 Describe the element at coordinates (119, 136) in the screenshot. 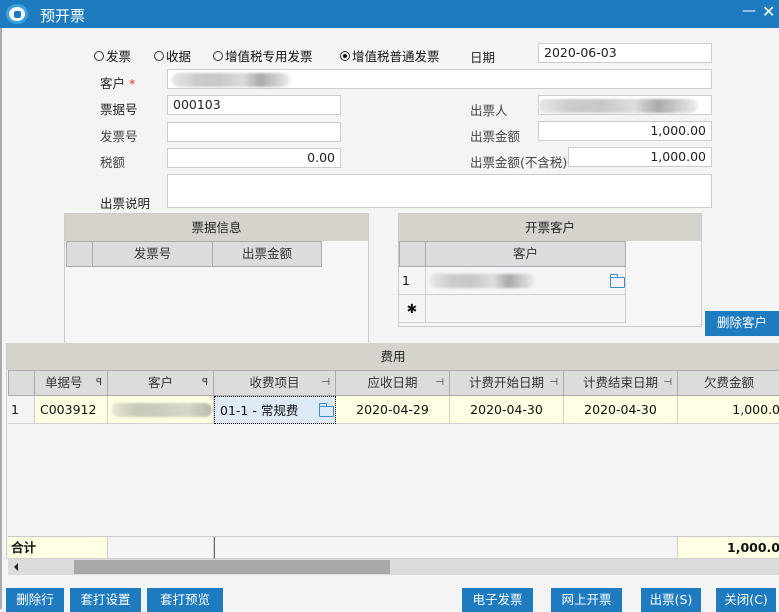

I see `invoice-no-label: 发票号` at that location.